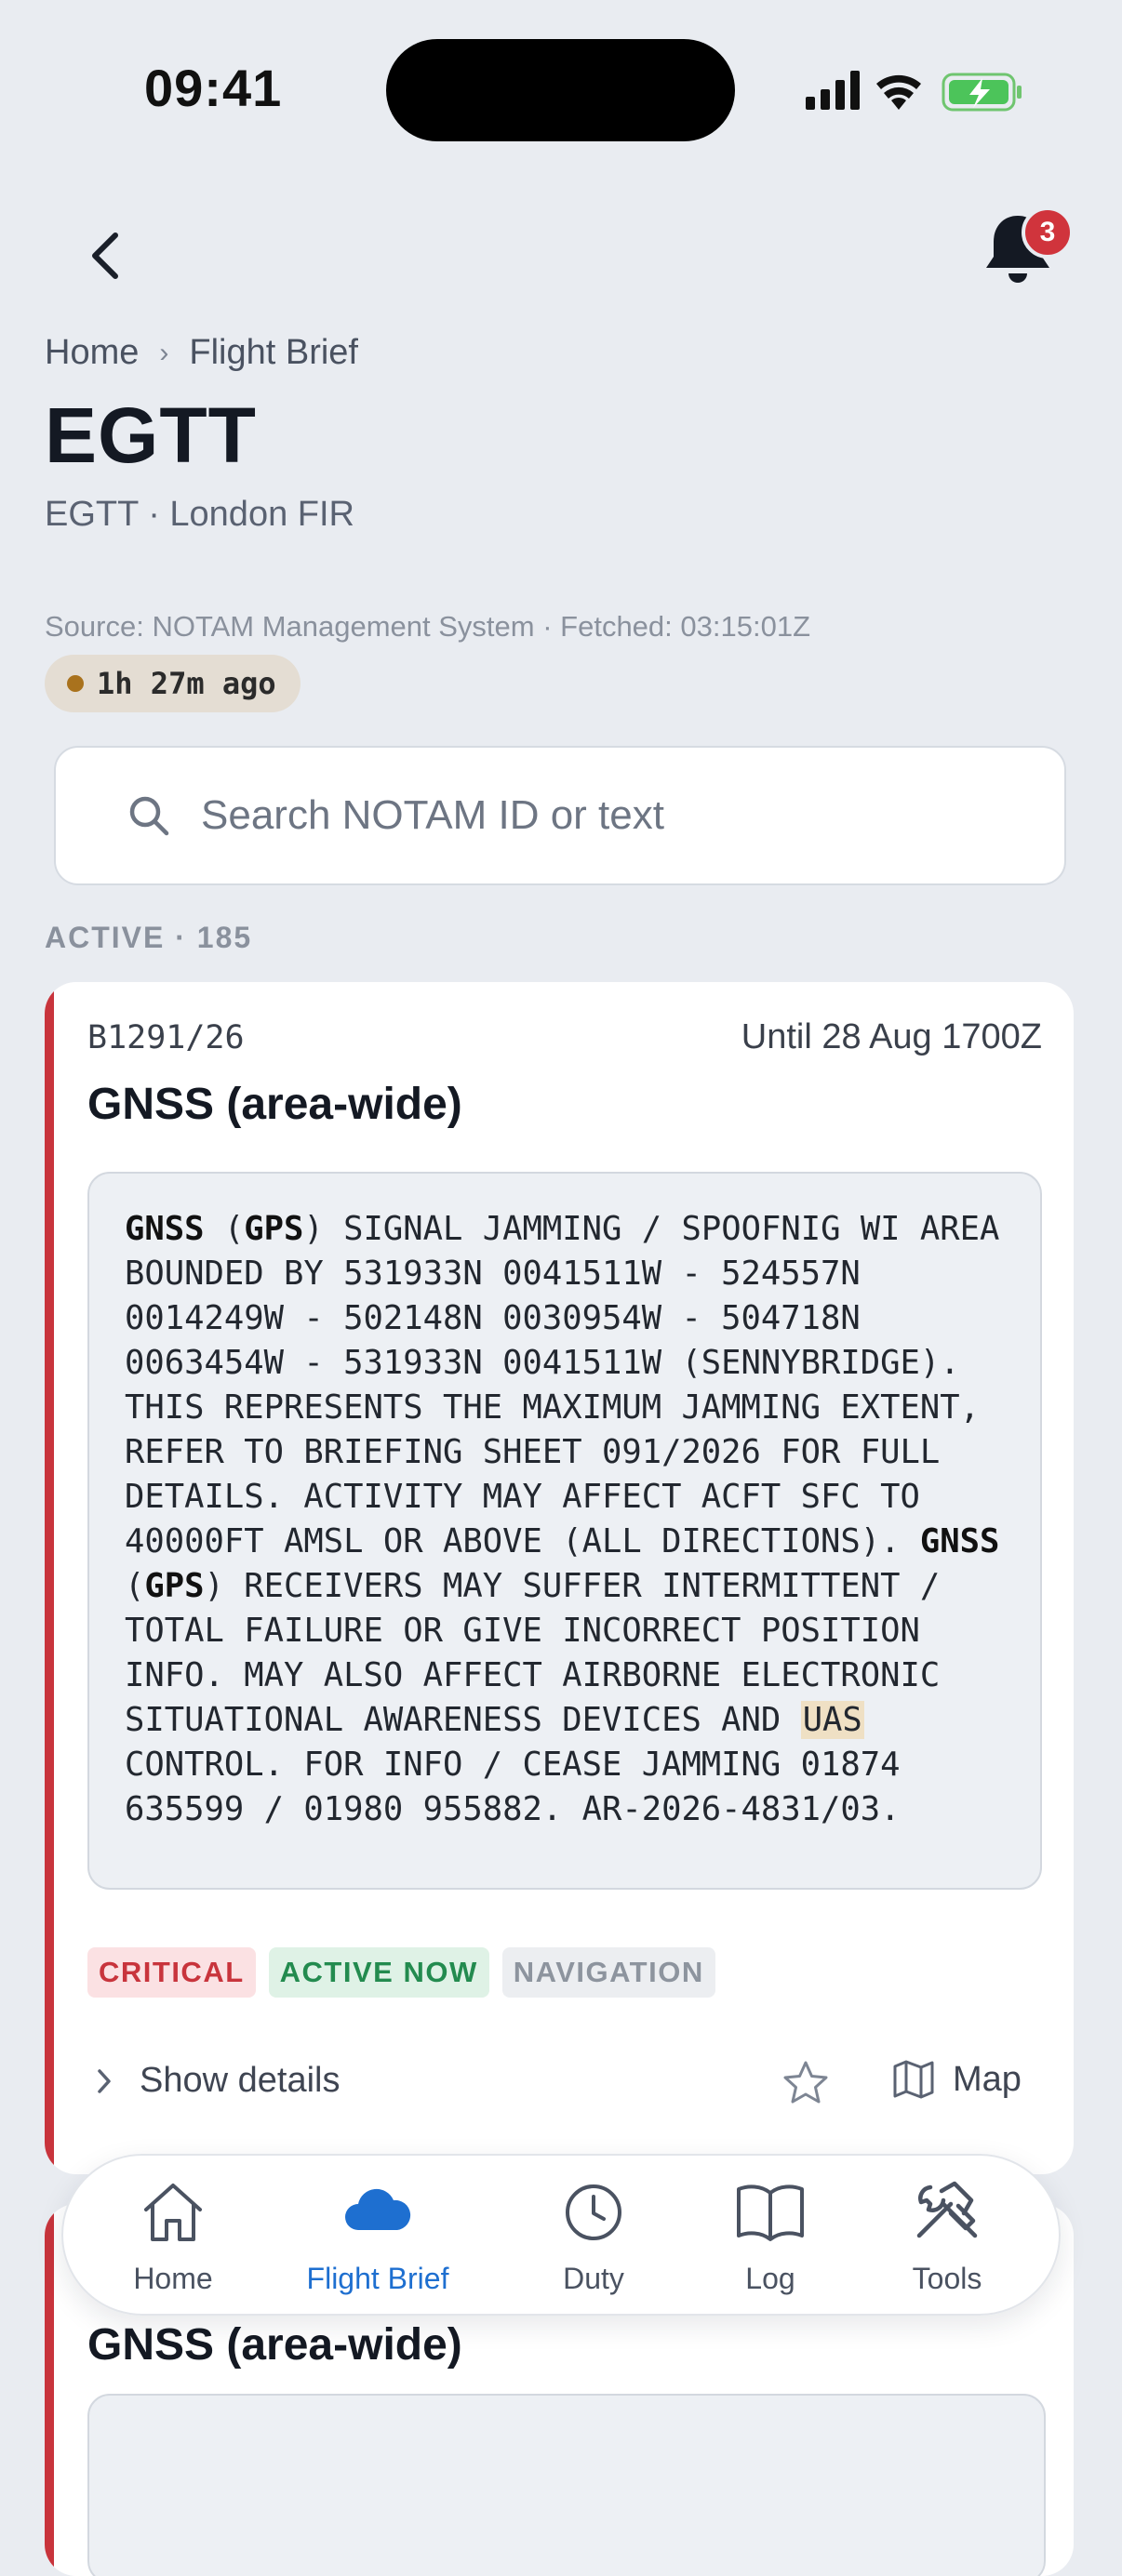 The height and width of the screenshot is (2576, 1122). I want to click on clock-icon, so click(593, 2212).